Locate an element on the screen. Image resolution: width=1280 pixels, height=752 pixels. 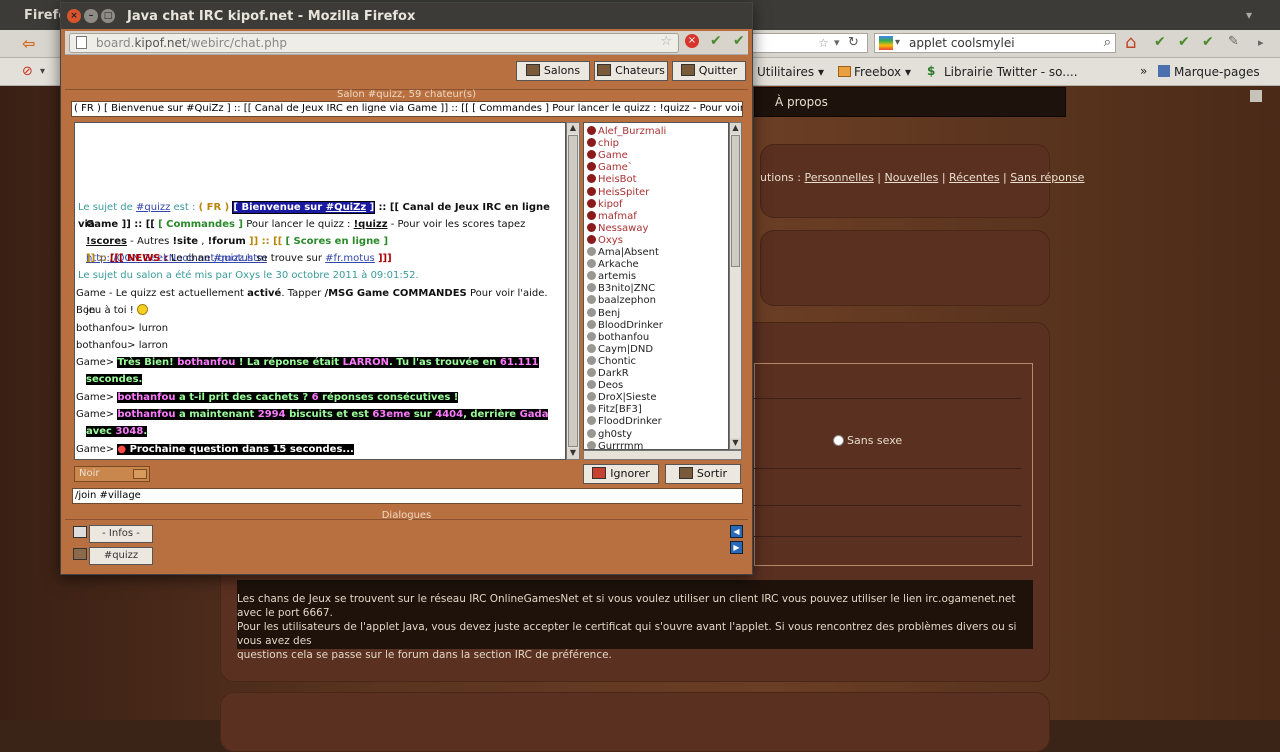
user-list-item: Fitz[BF3] is located at coordinates (614, 410).